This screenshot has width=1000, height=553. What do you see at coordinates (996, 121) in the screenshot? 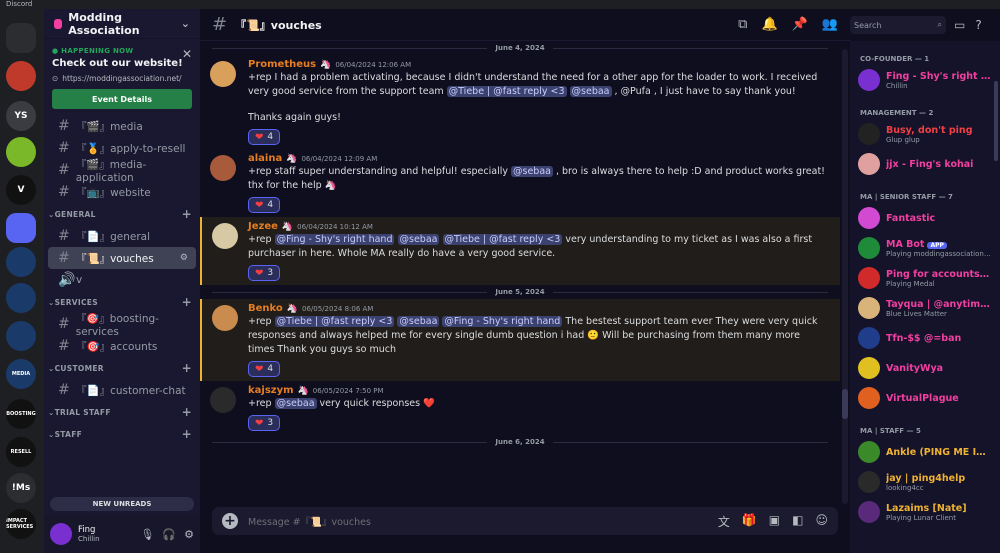
I see `member-scrollbar` at bounding box center [996, 121].